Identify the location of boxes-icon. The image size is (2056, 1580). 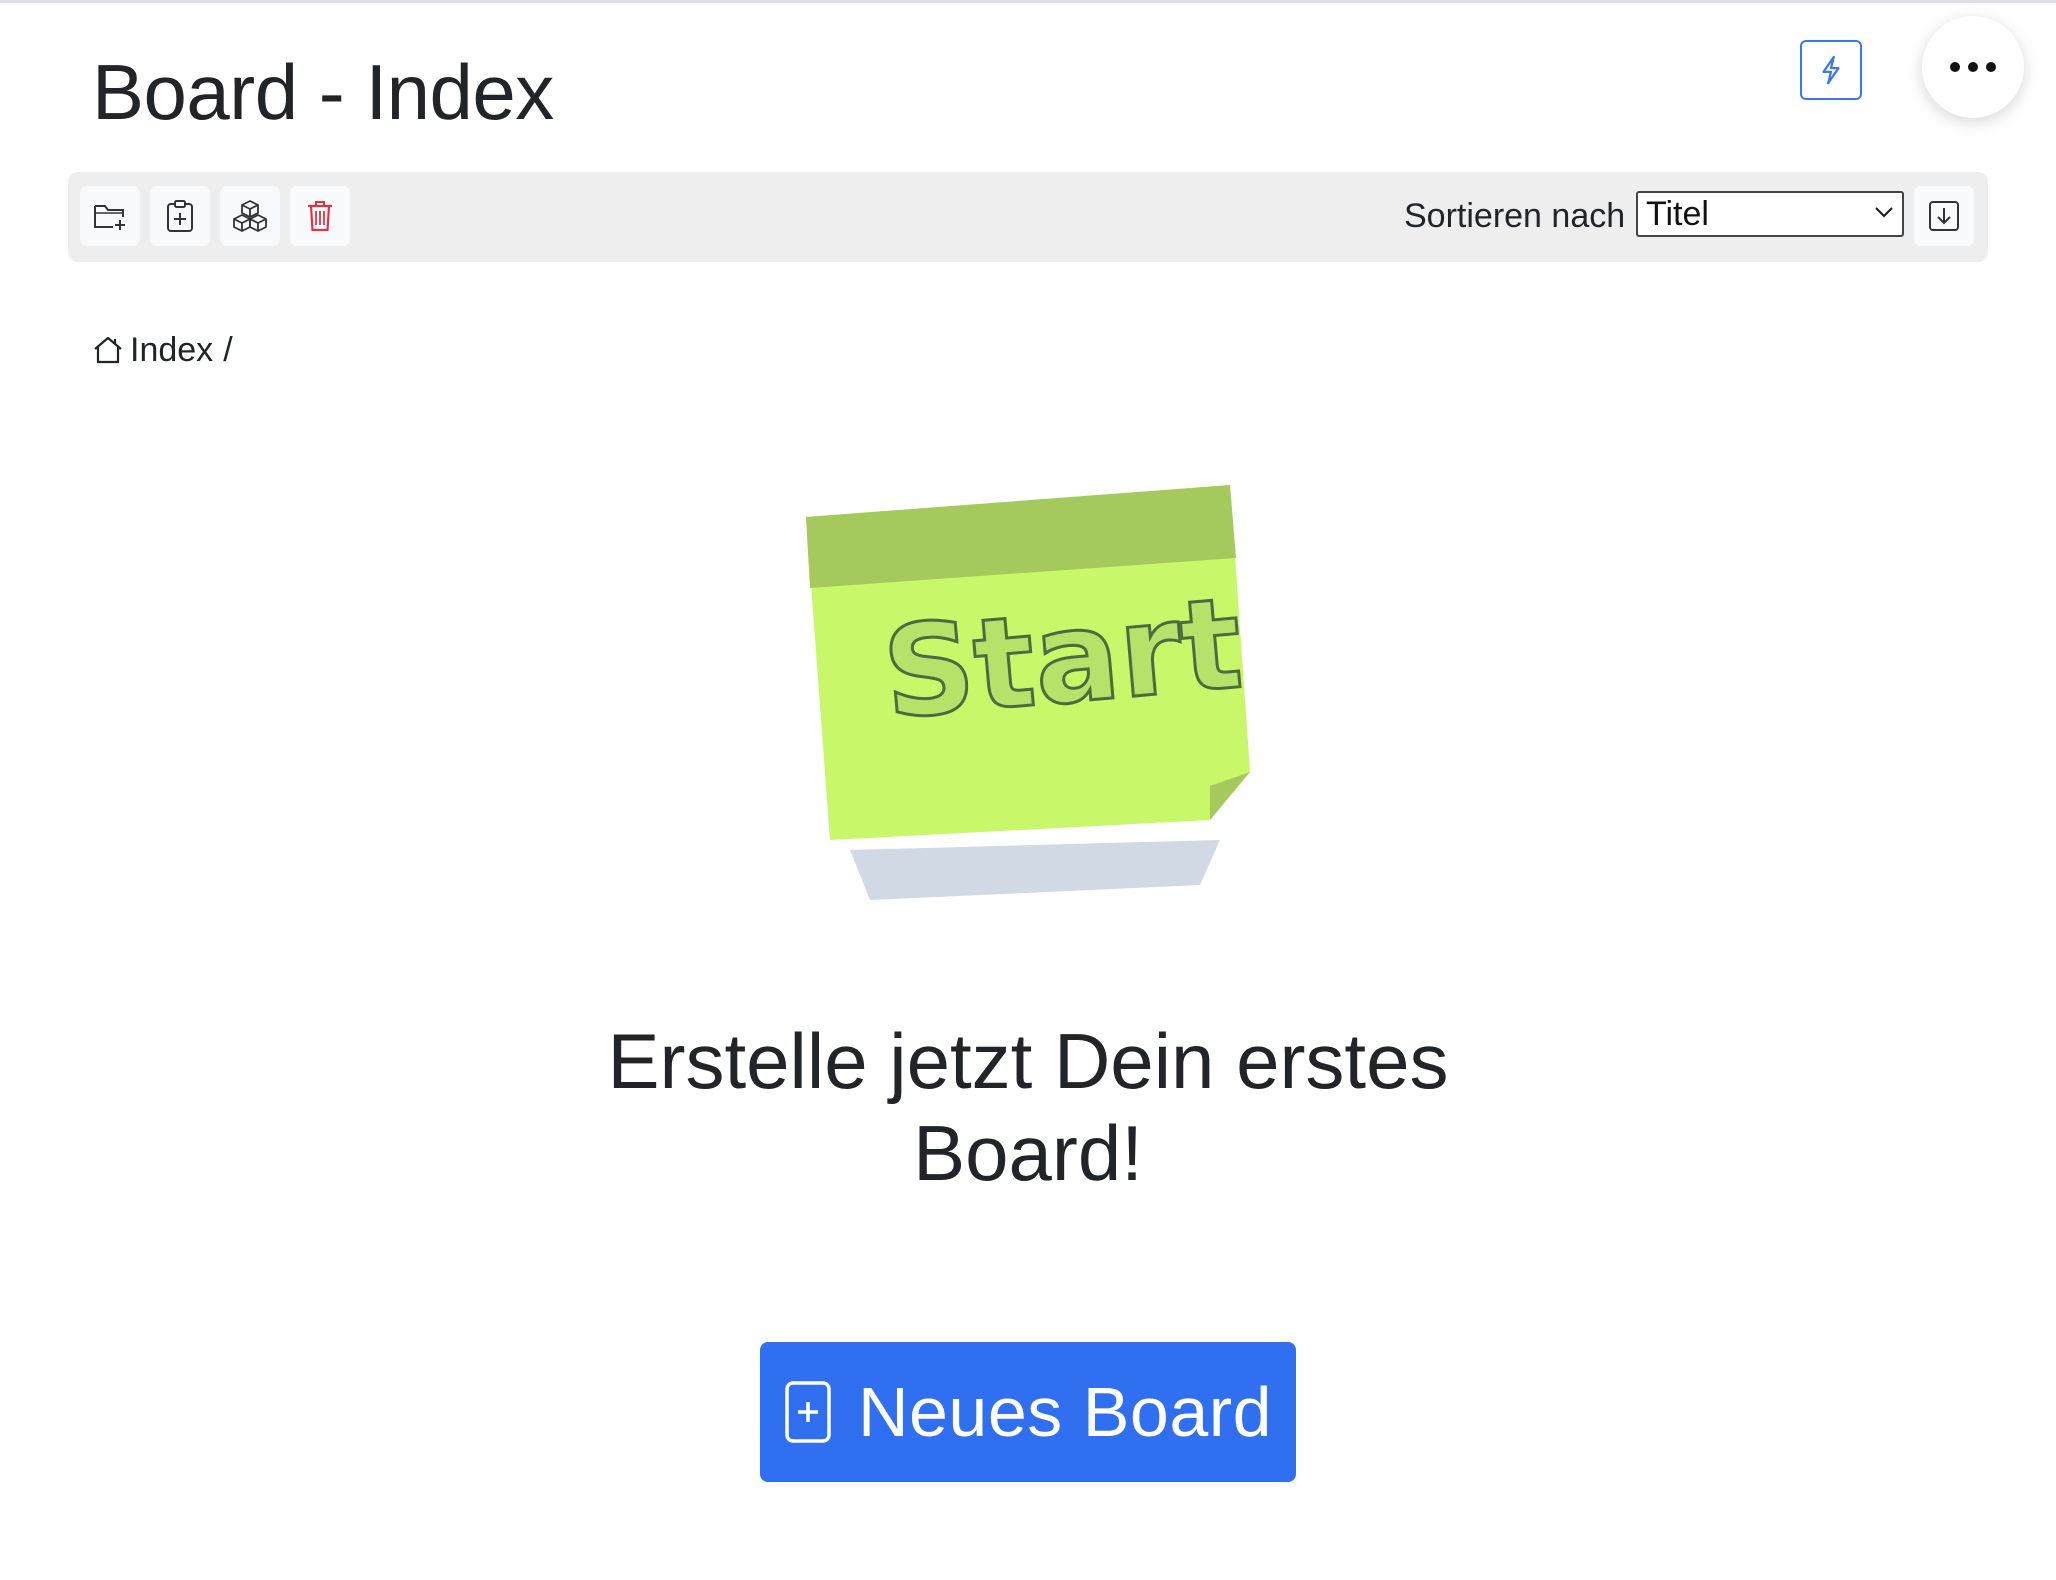
(250, 216).